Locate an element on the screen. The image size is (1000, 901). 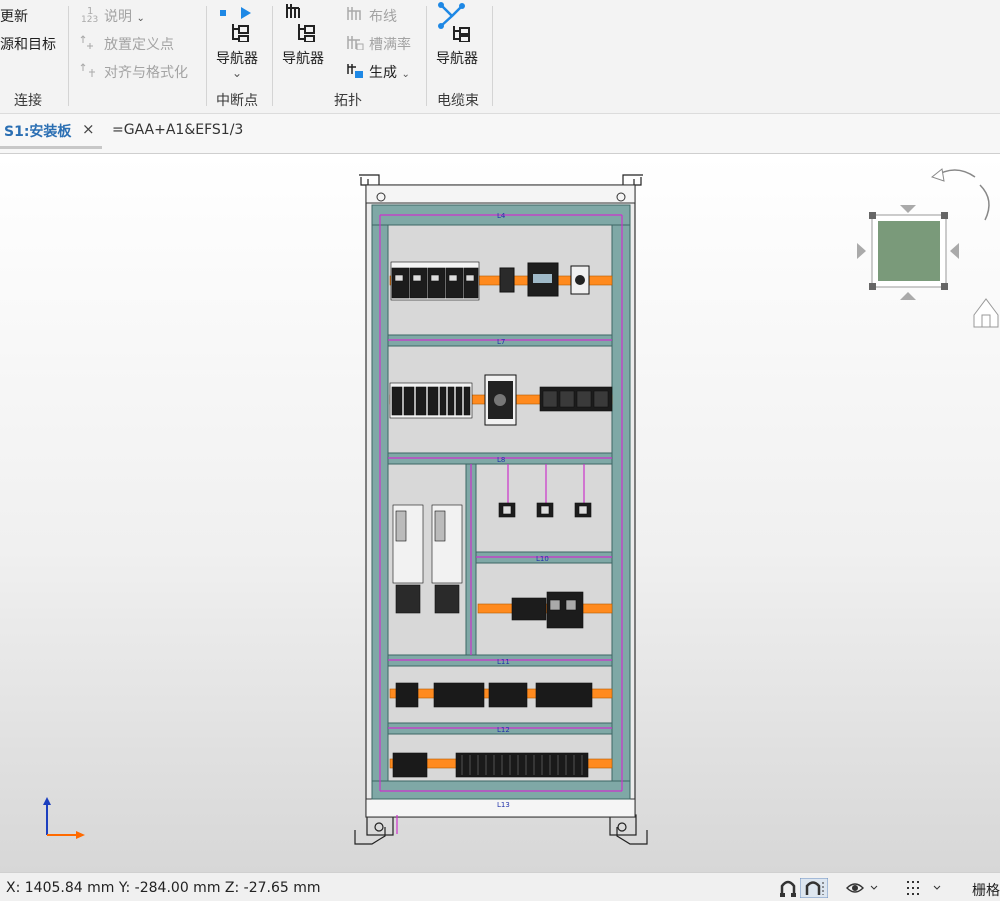
group-label-breakpoint: 中断点 is located at coordinates (237, 101).